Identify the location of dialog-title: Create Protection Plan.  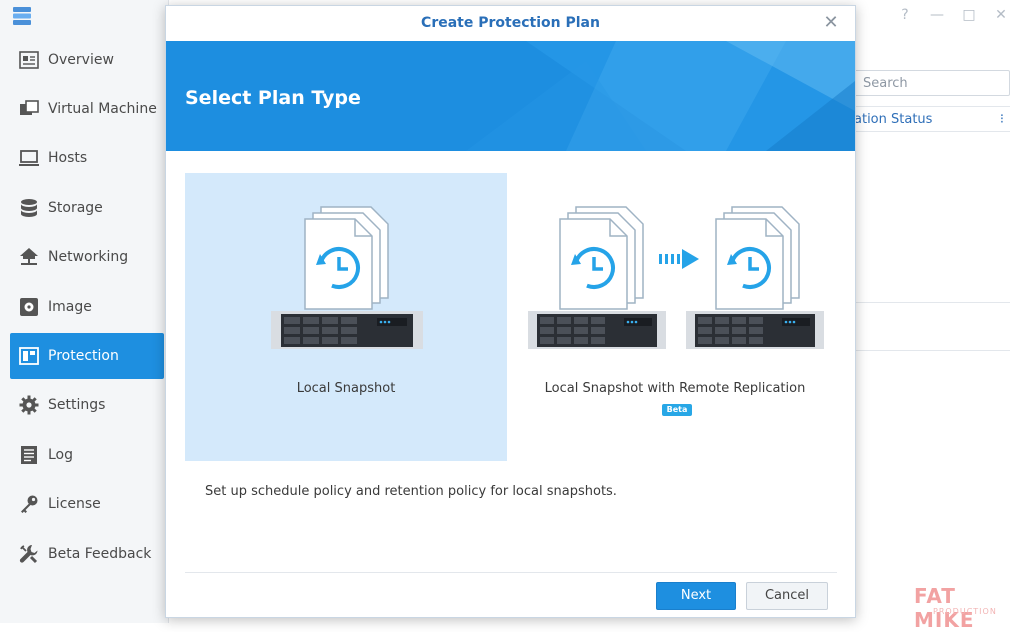
(510, 23).